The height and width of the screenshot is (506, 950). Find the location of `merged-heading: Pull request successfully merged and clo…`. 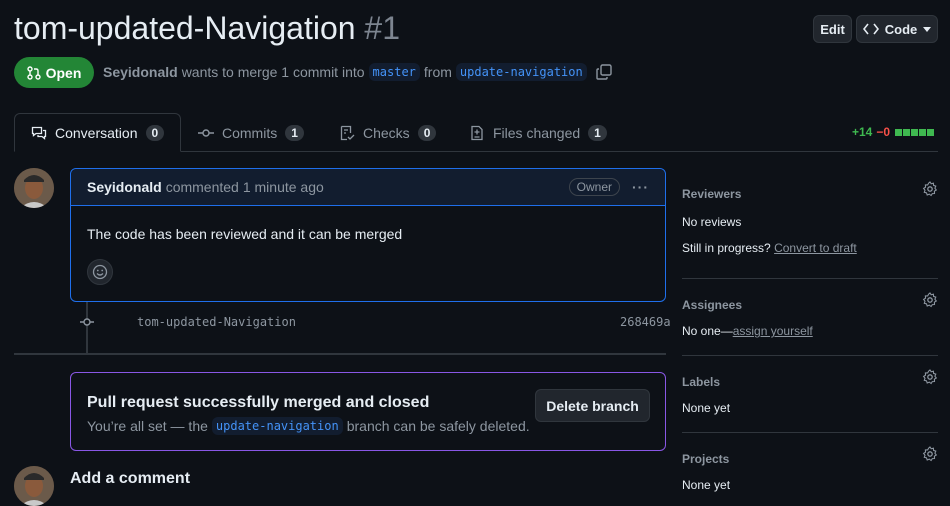

merged-heading: Pull request successfully merged and clo… is located at coordinates (258, 402).